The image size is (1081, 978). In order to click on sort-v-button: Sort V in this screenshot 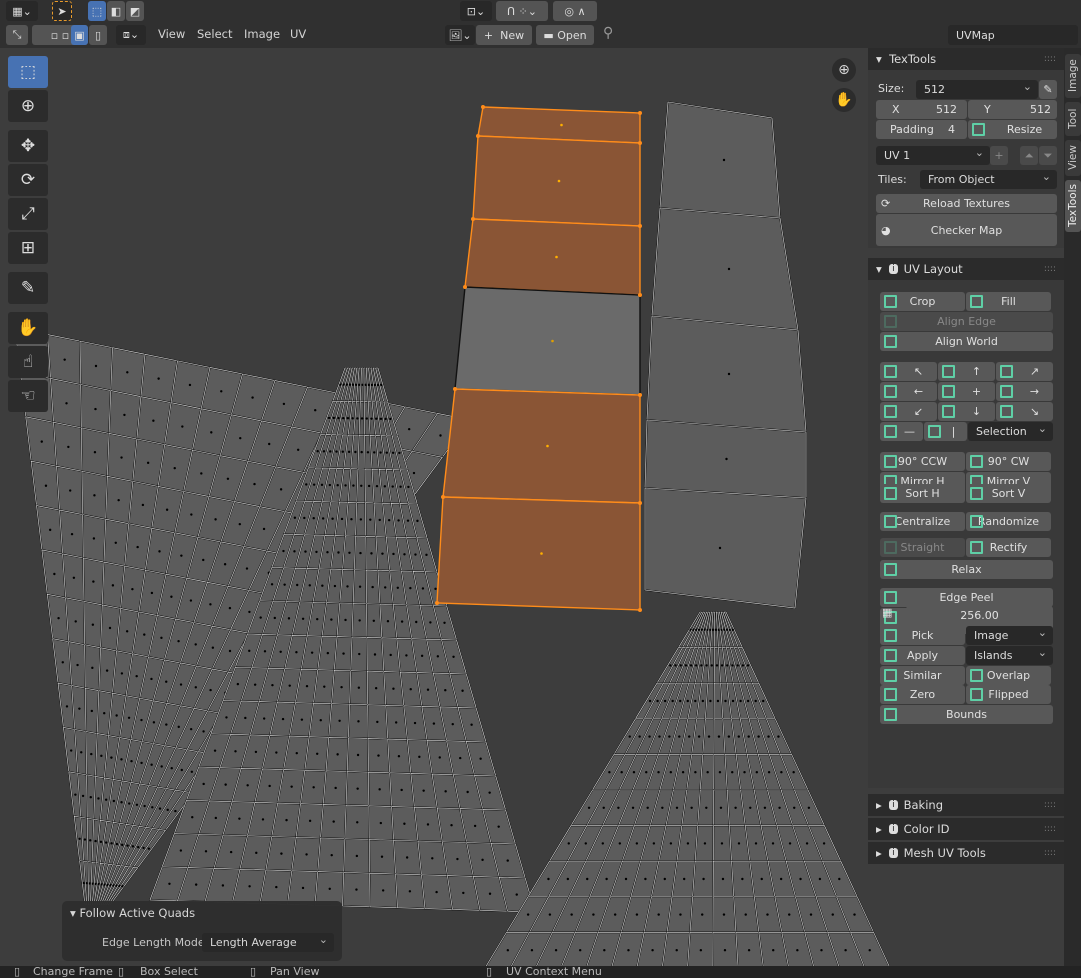, I will do `click(1008, 493)`.